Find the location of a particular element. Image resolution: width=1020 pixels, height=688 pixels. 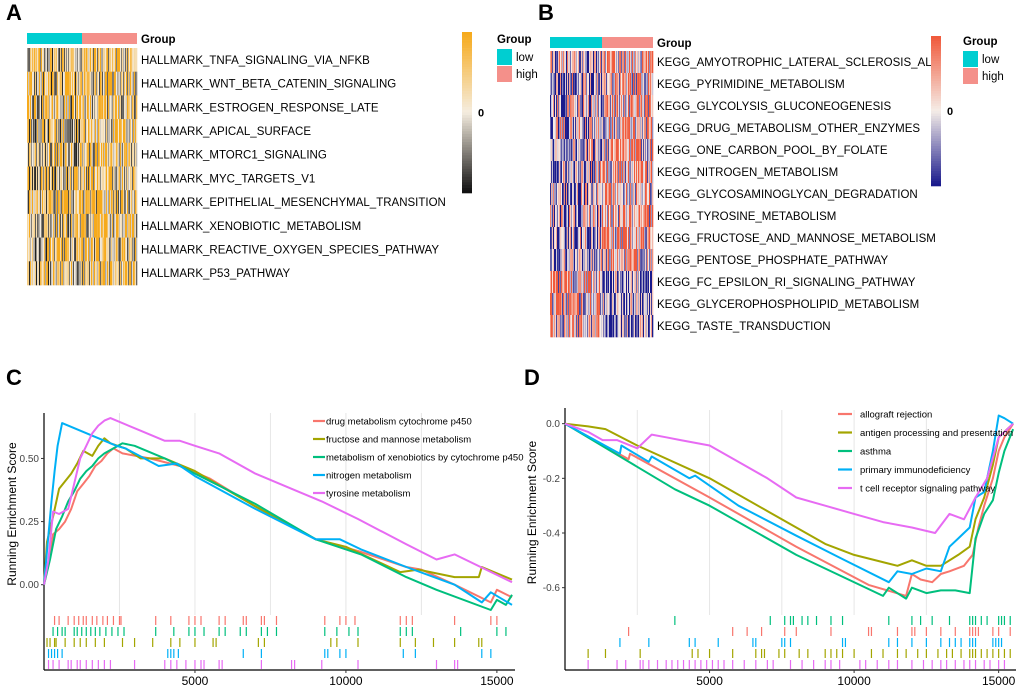

row-label: HALLMARK_WNT_BETA_CATENIN_SIGNALING is located at coordinates (268, 85).